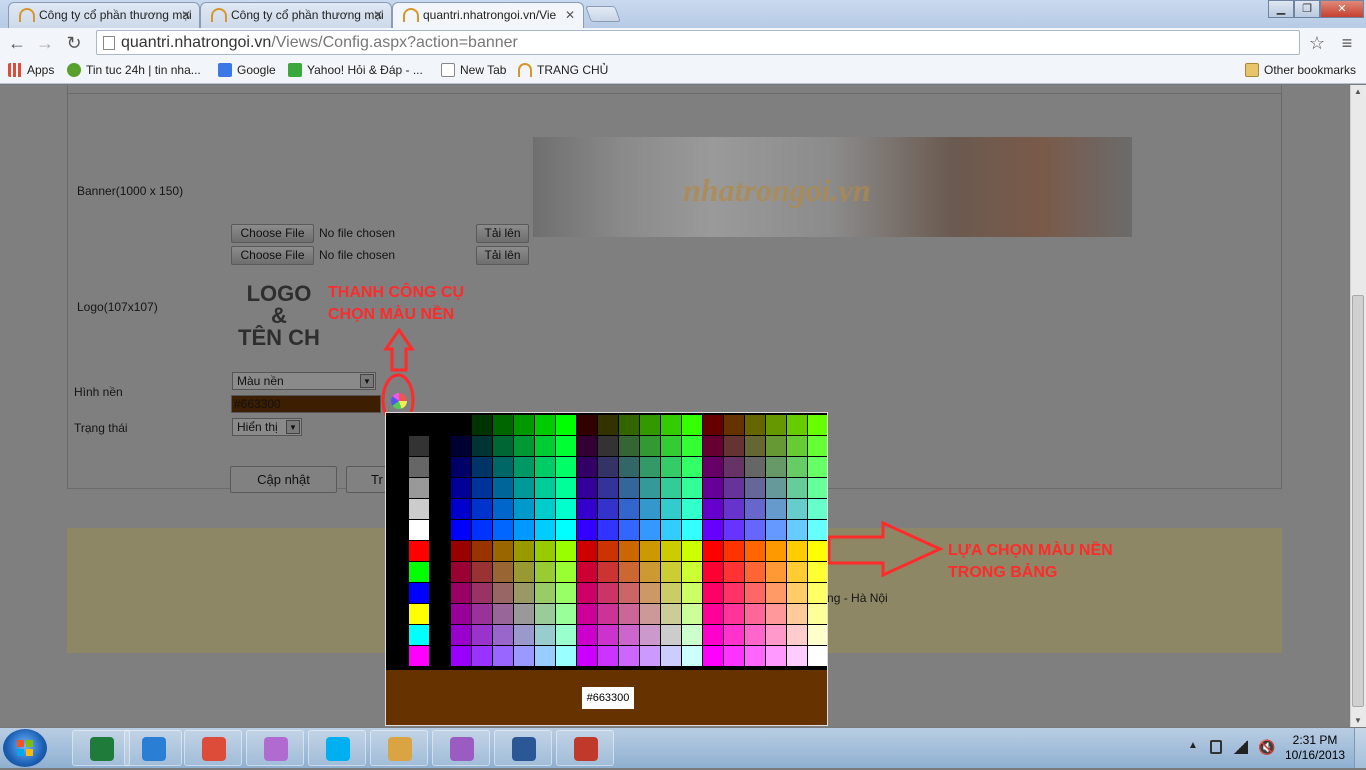  What do you see at coordinates (488, 15) in the screenshot?
I see `tab-3: quantri.nhatrongoi.vn/Vie ✕` at bounding box center [488, 15].